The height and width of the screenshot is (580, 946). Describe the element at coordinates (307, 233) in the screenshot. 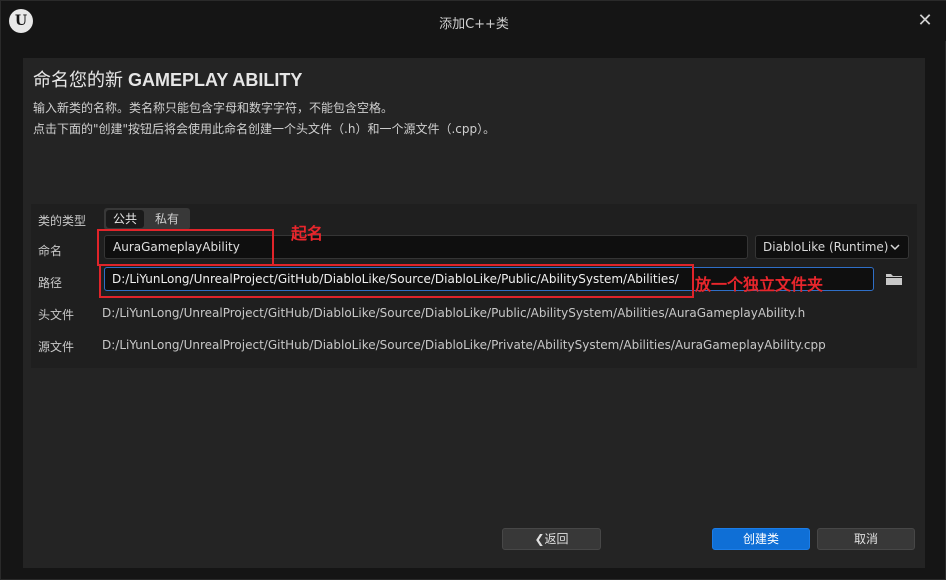

I see `name-annotation-text: 起名` at that location.